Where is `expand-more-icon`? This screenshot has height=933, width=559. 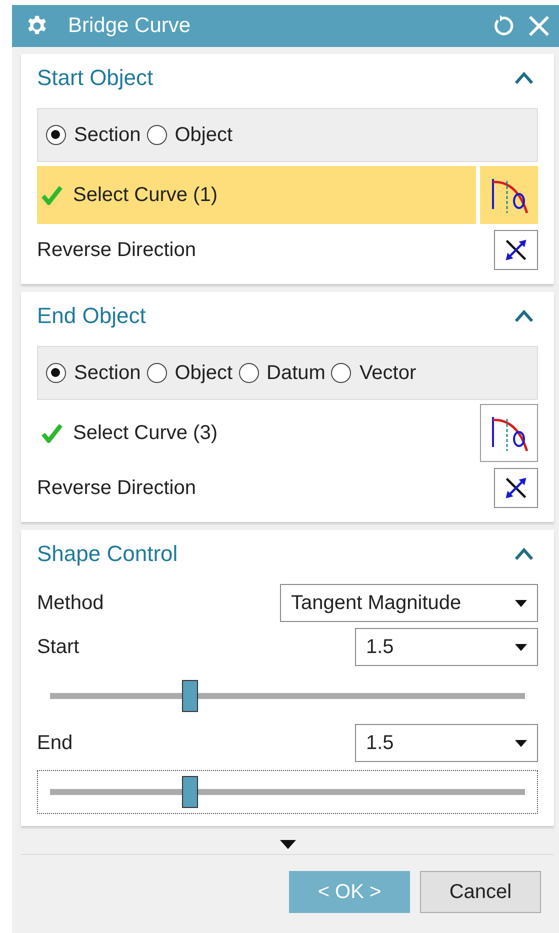 expand-more-icon is located at coordinates (288, 845).